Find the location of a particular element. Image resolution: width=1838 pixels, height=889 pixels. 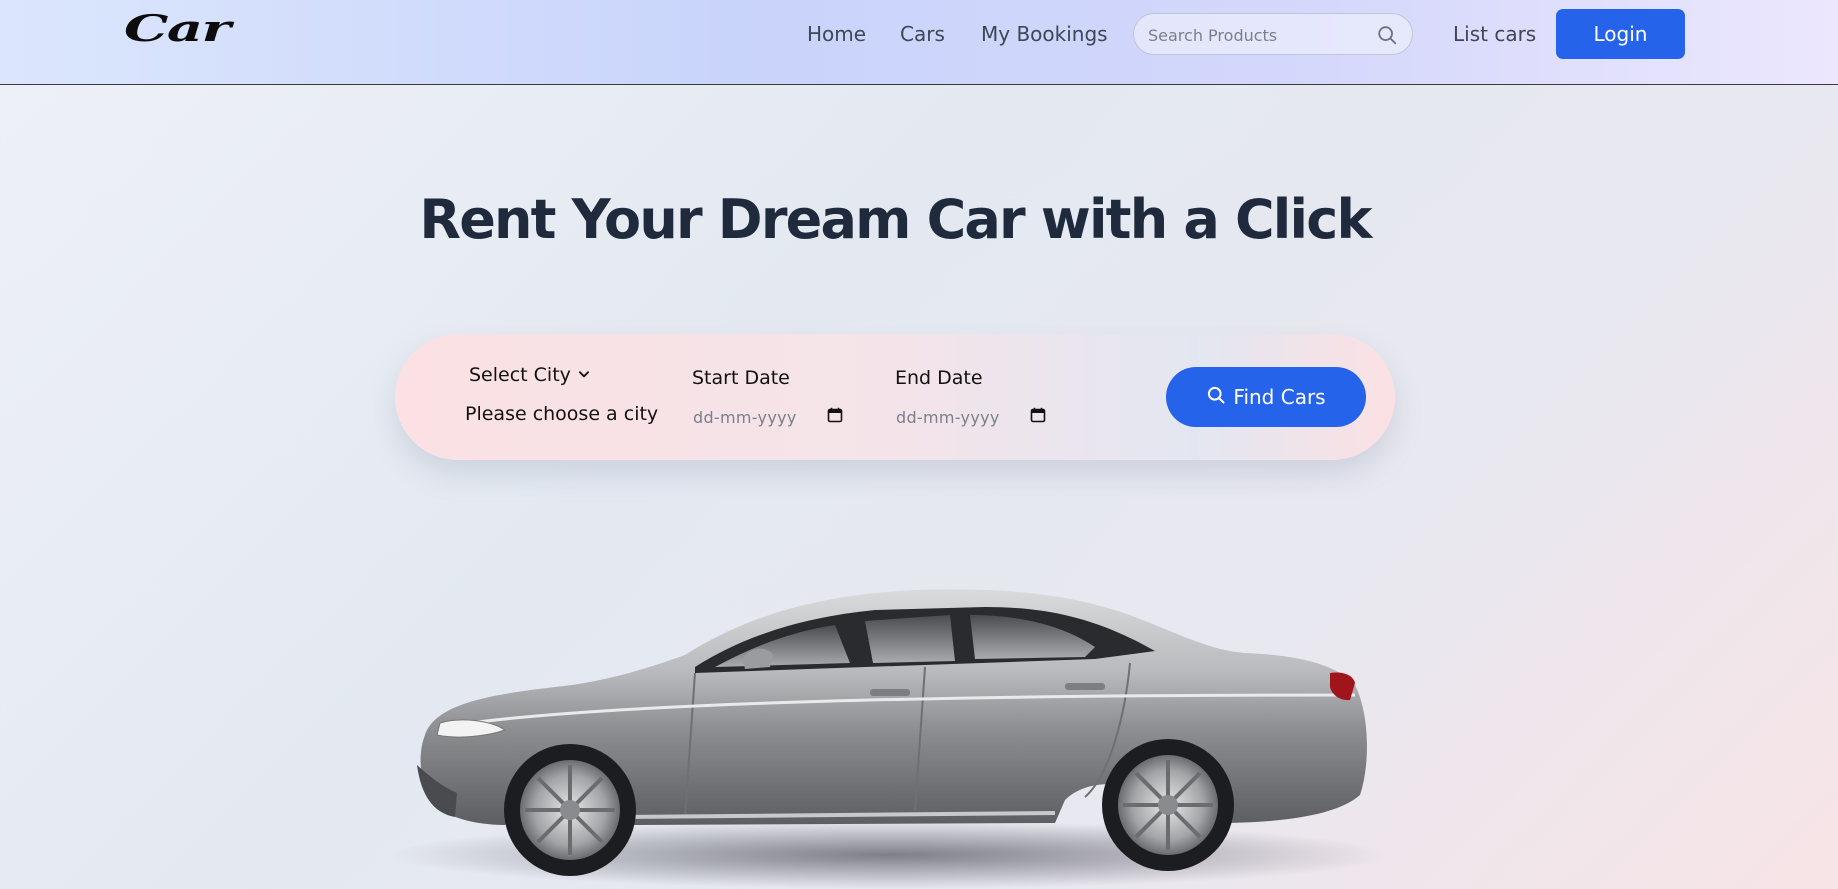

search-input is located at coordinates (1258, 35).